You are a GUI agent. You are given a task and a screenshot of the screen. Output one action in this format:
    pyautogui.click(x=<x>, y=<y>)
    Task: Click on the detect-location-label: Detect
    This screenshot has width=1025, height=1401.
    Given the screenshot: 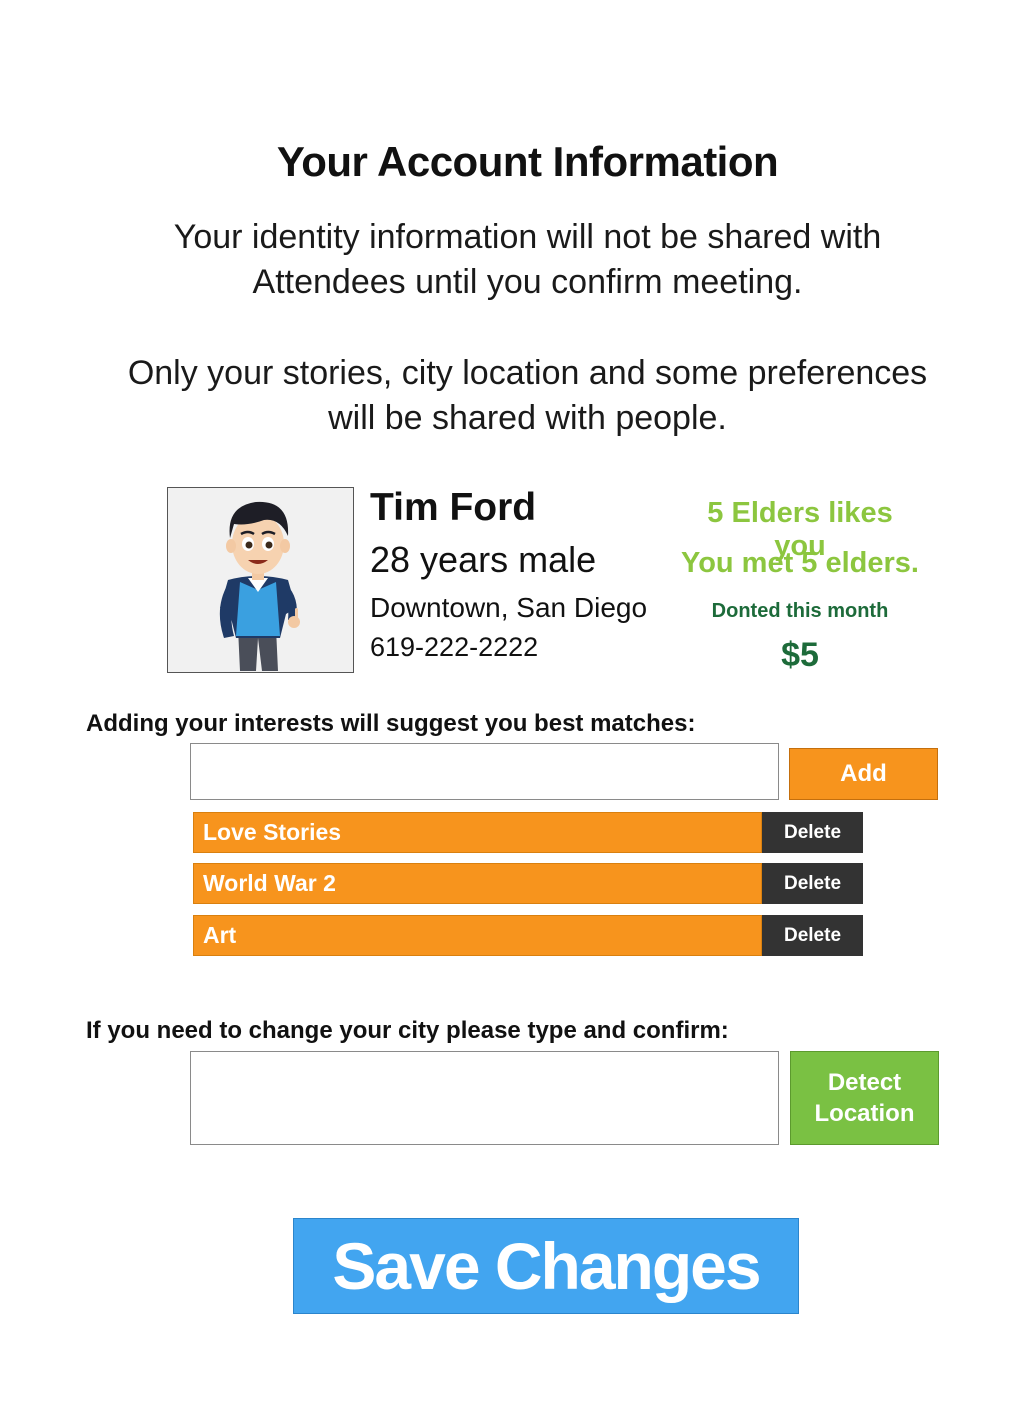 What is the action you would take?
    pyautogui.click(x=864, y=1082)
    